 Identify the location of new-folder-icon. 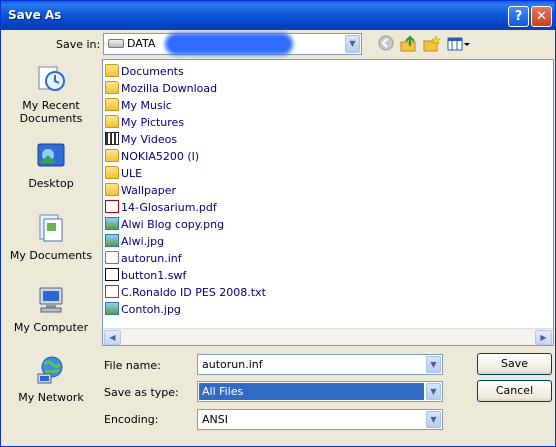
(432, 44).